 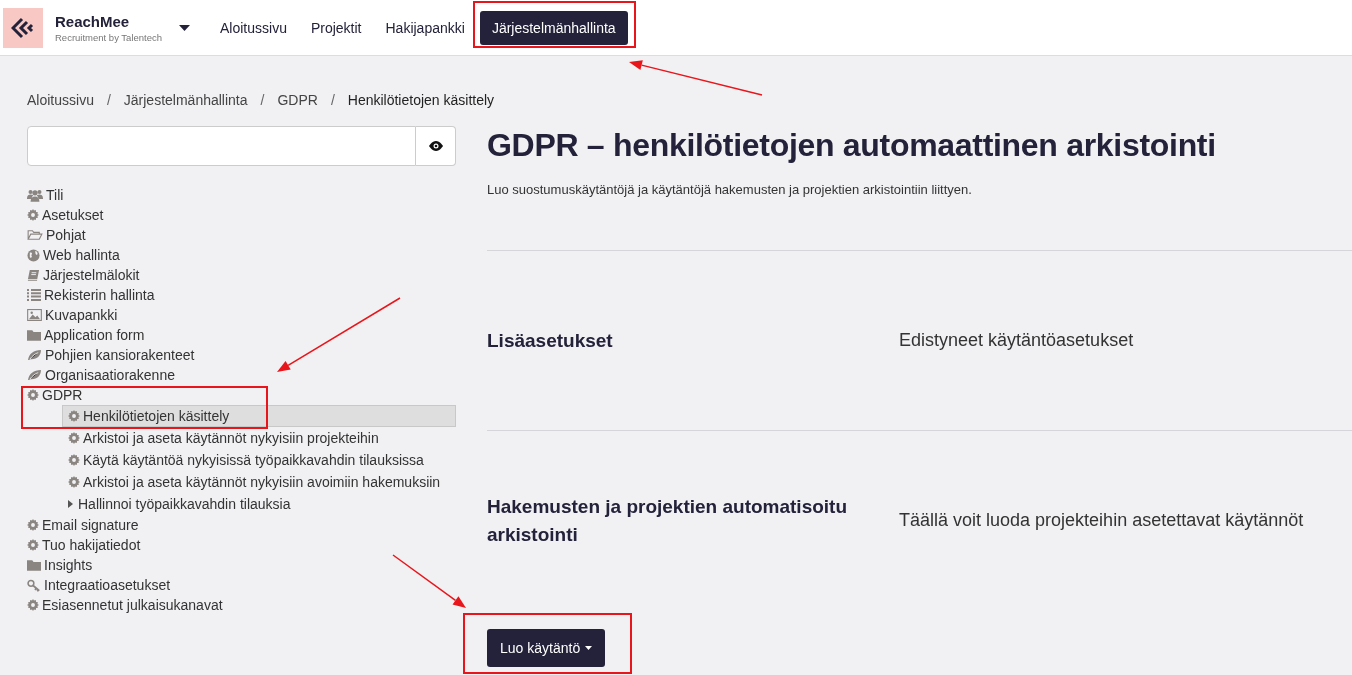 What do you see at coordinates (259, 438) in the screenshot?
I see `sidebar-item: Arkistoi ja aseta käytännöt nykyisiin projekteihin` at bounding box center [259, 438].